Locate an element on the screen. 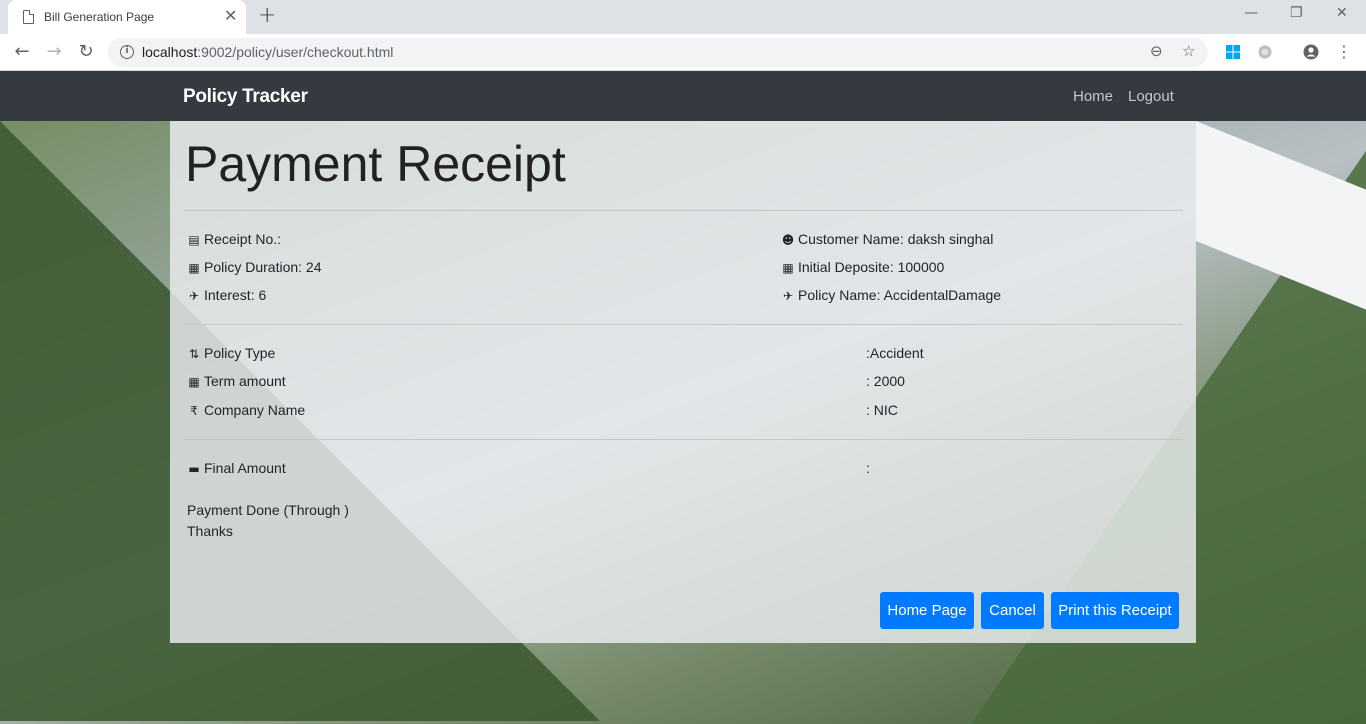  term-amount-value: : 2000 is located at coordinates (885, 381).